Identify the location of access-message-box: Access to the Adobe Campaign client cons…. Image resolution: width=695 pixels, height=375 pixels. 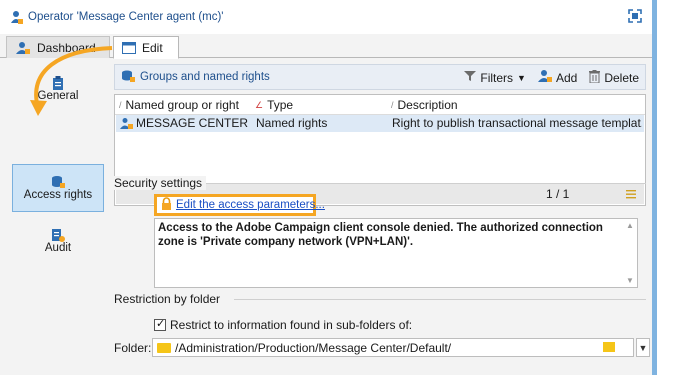
(396, 253).